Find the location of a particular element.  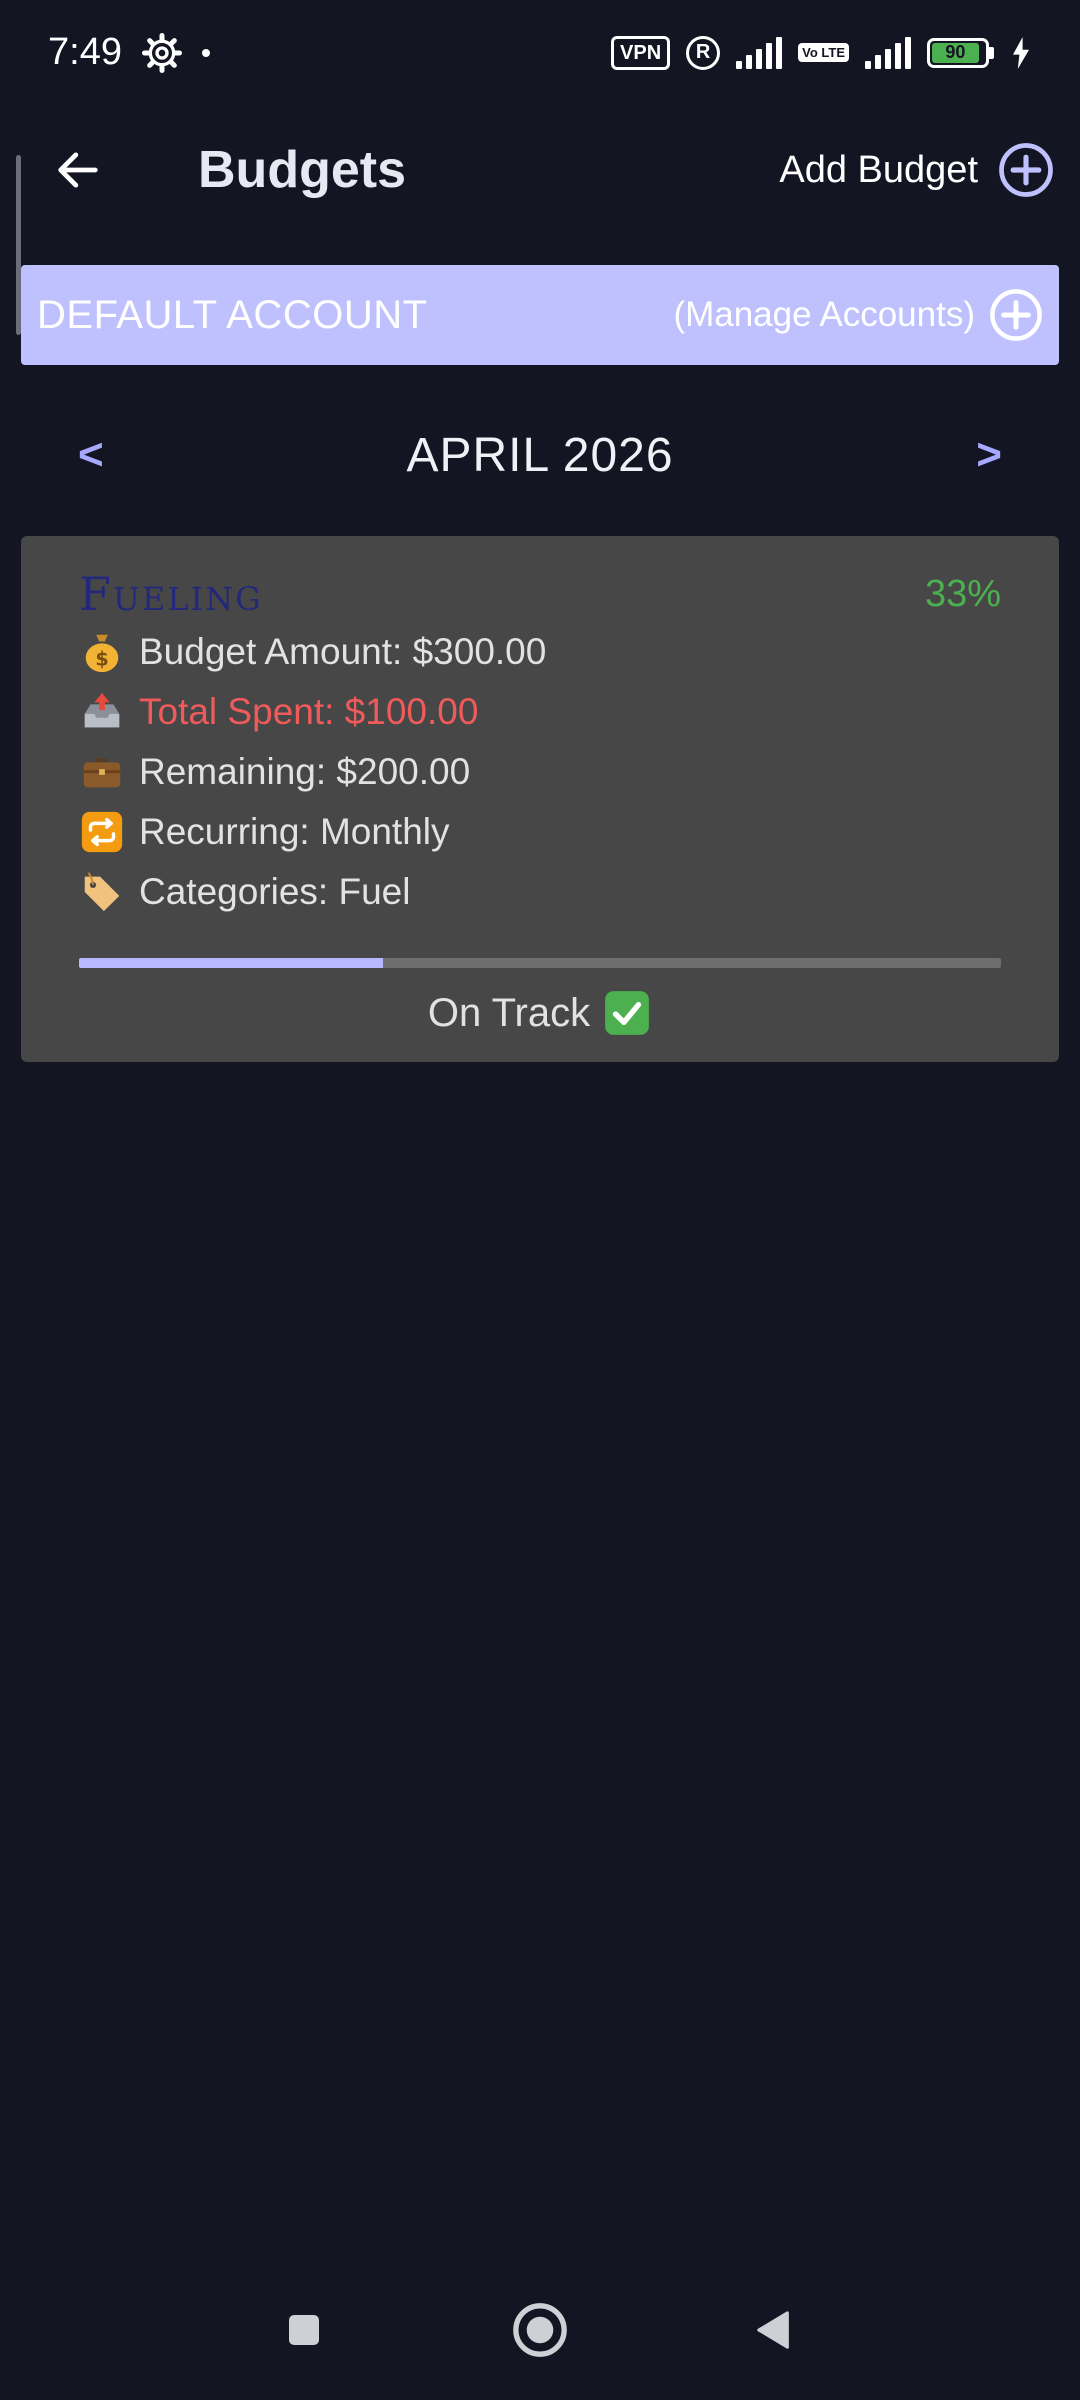

current-month-label: APRIL 2026 is located at coordinates (540, 455).